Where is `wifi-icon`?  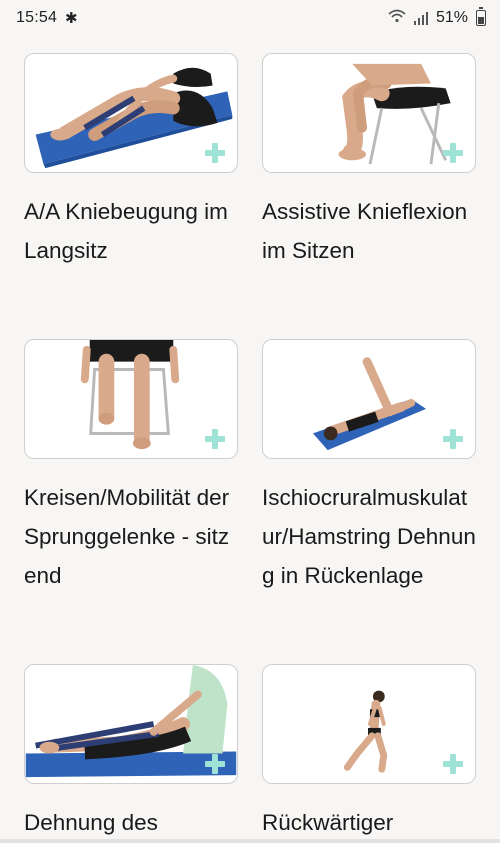
wifi-icon is located at coordinates (397, 18).